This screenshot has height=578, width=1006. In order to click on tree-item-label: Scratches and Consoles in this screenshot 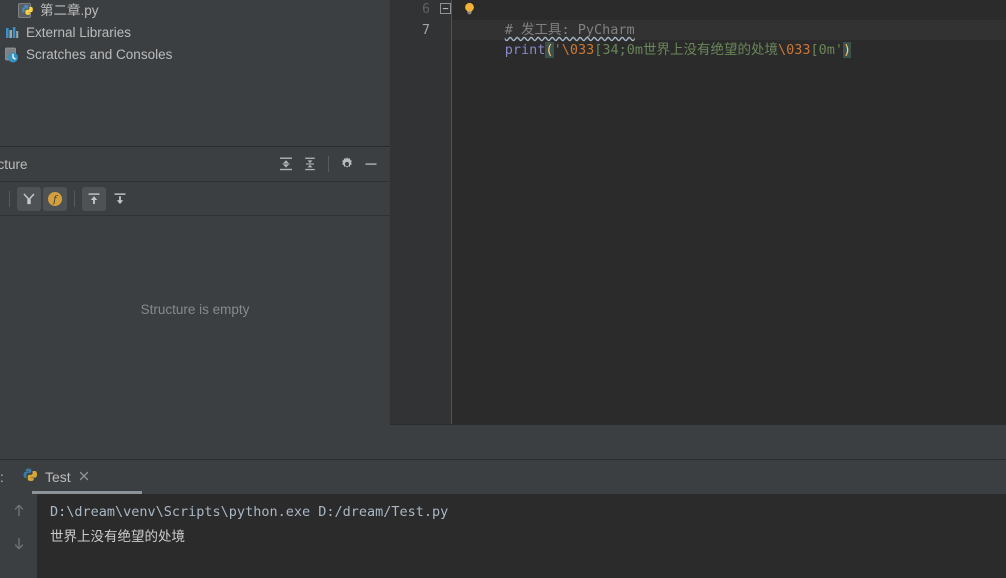, I will do `click(99, 54)`.